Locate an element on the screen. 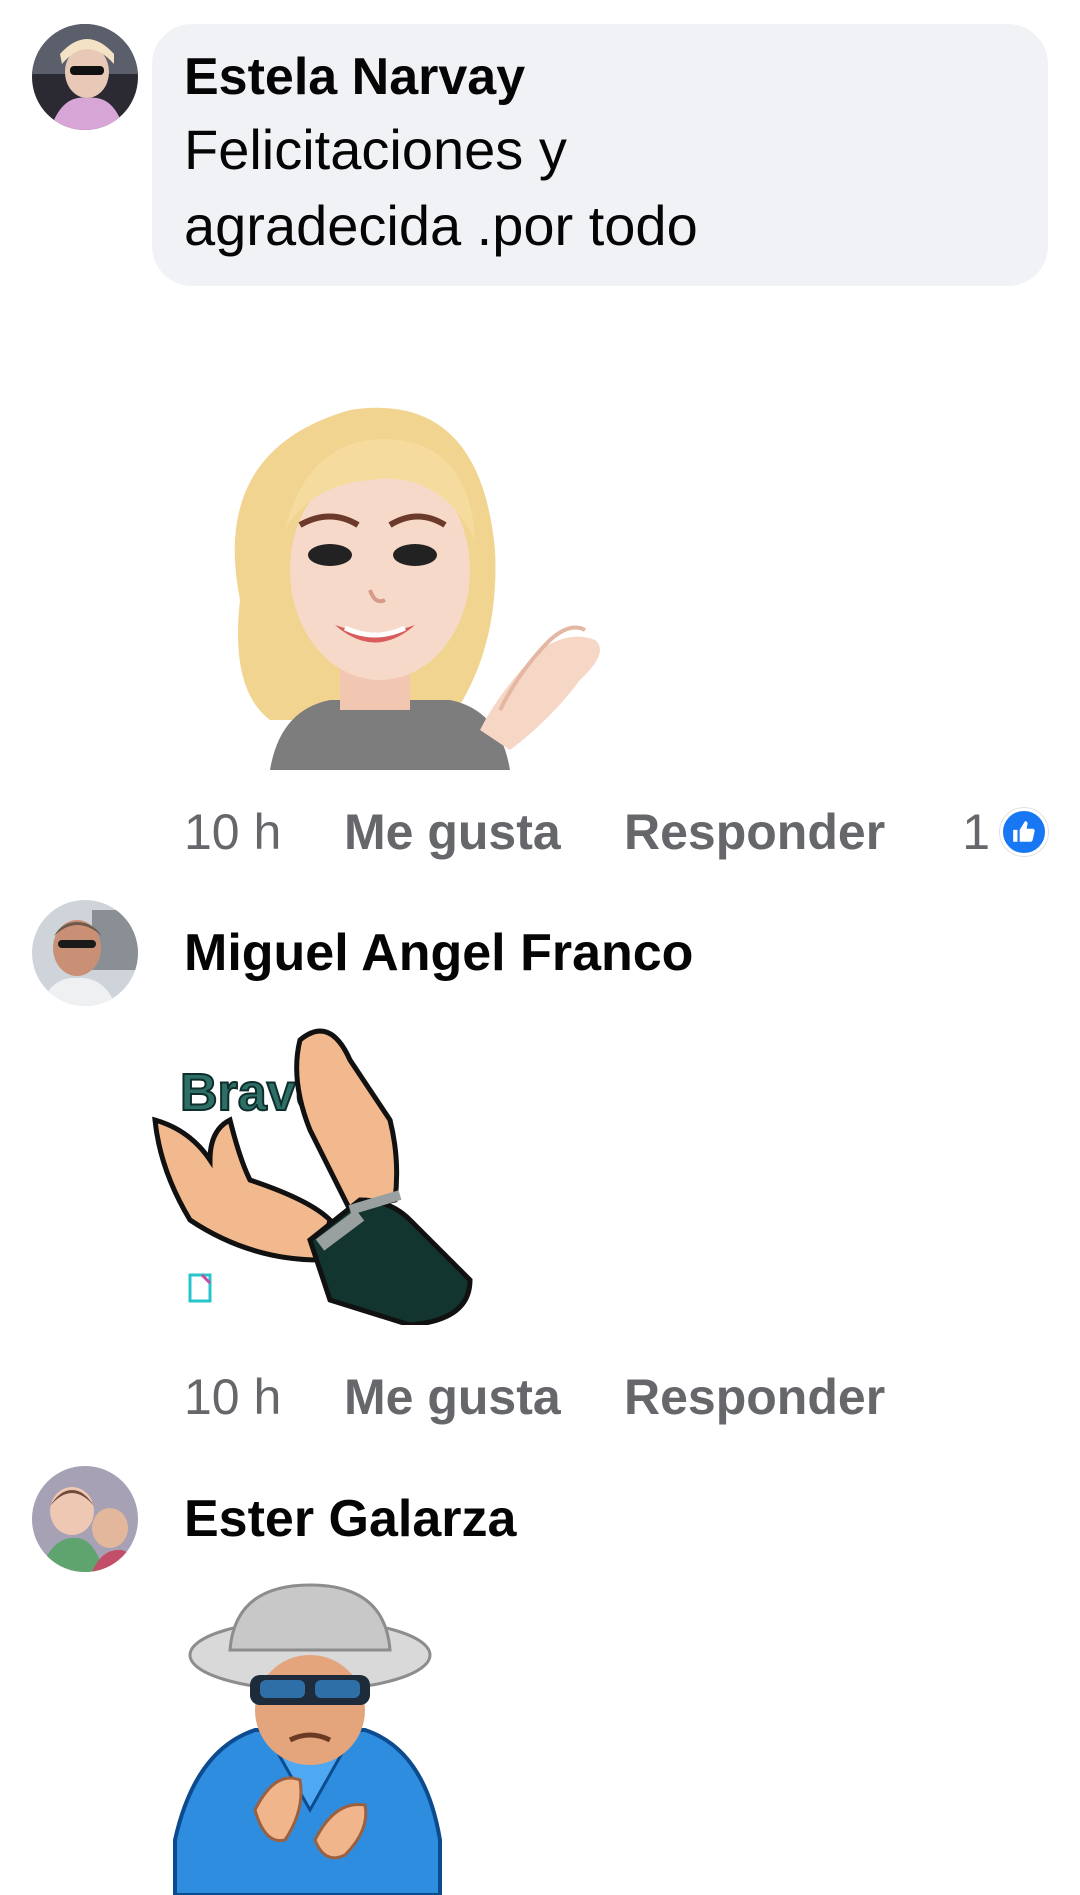  like-icon is located at coordinates (1024, 832).